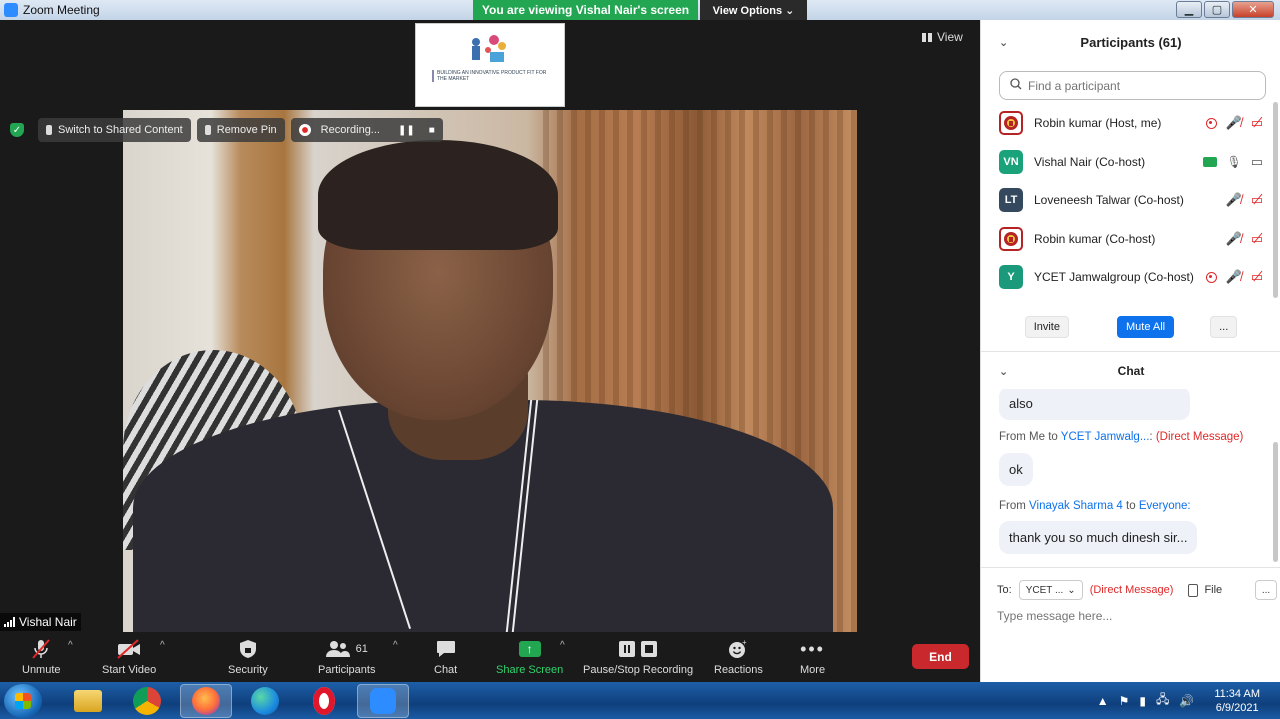 This screenshot has height=719, width=1280. What do you see at coordinates (23, 700) in the screenshot?
I see `start-button` at bounding box center [23, 700].